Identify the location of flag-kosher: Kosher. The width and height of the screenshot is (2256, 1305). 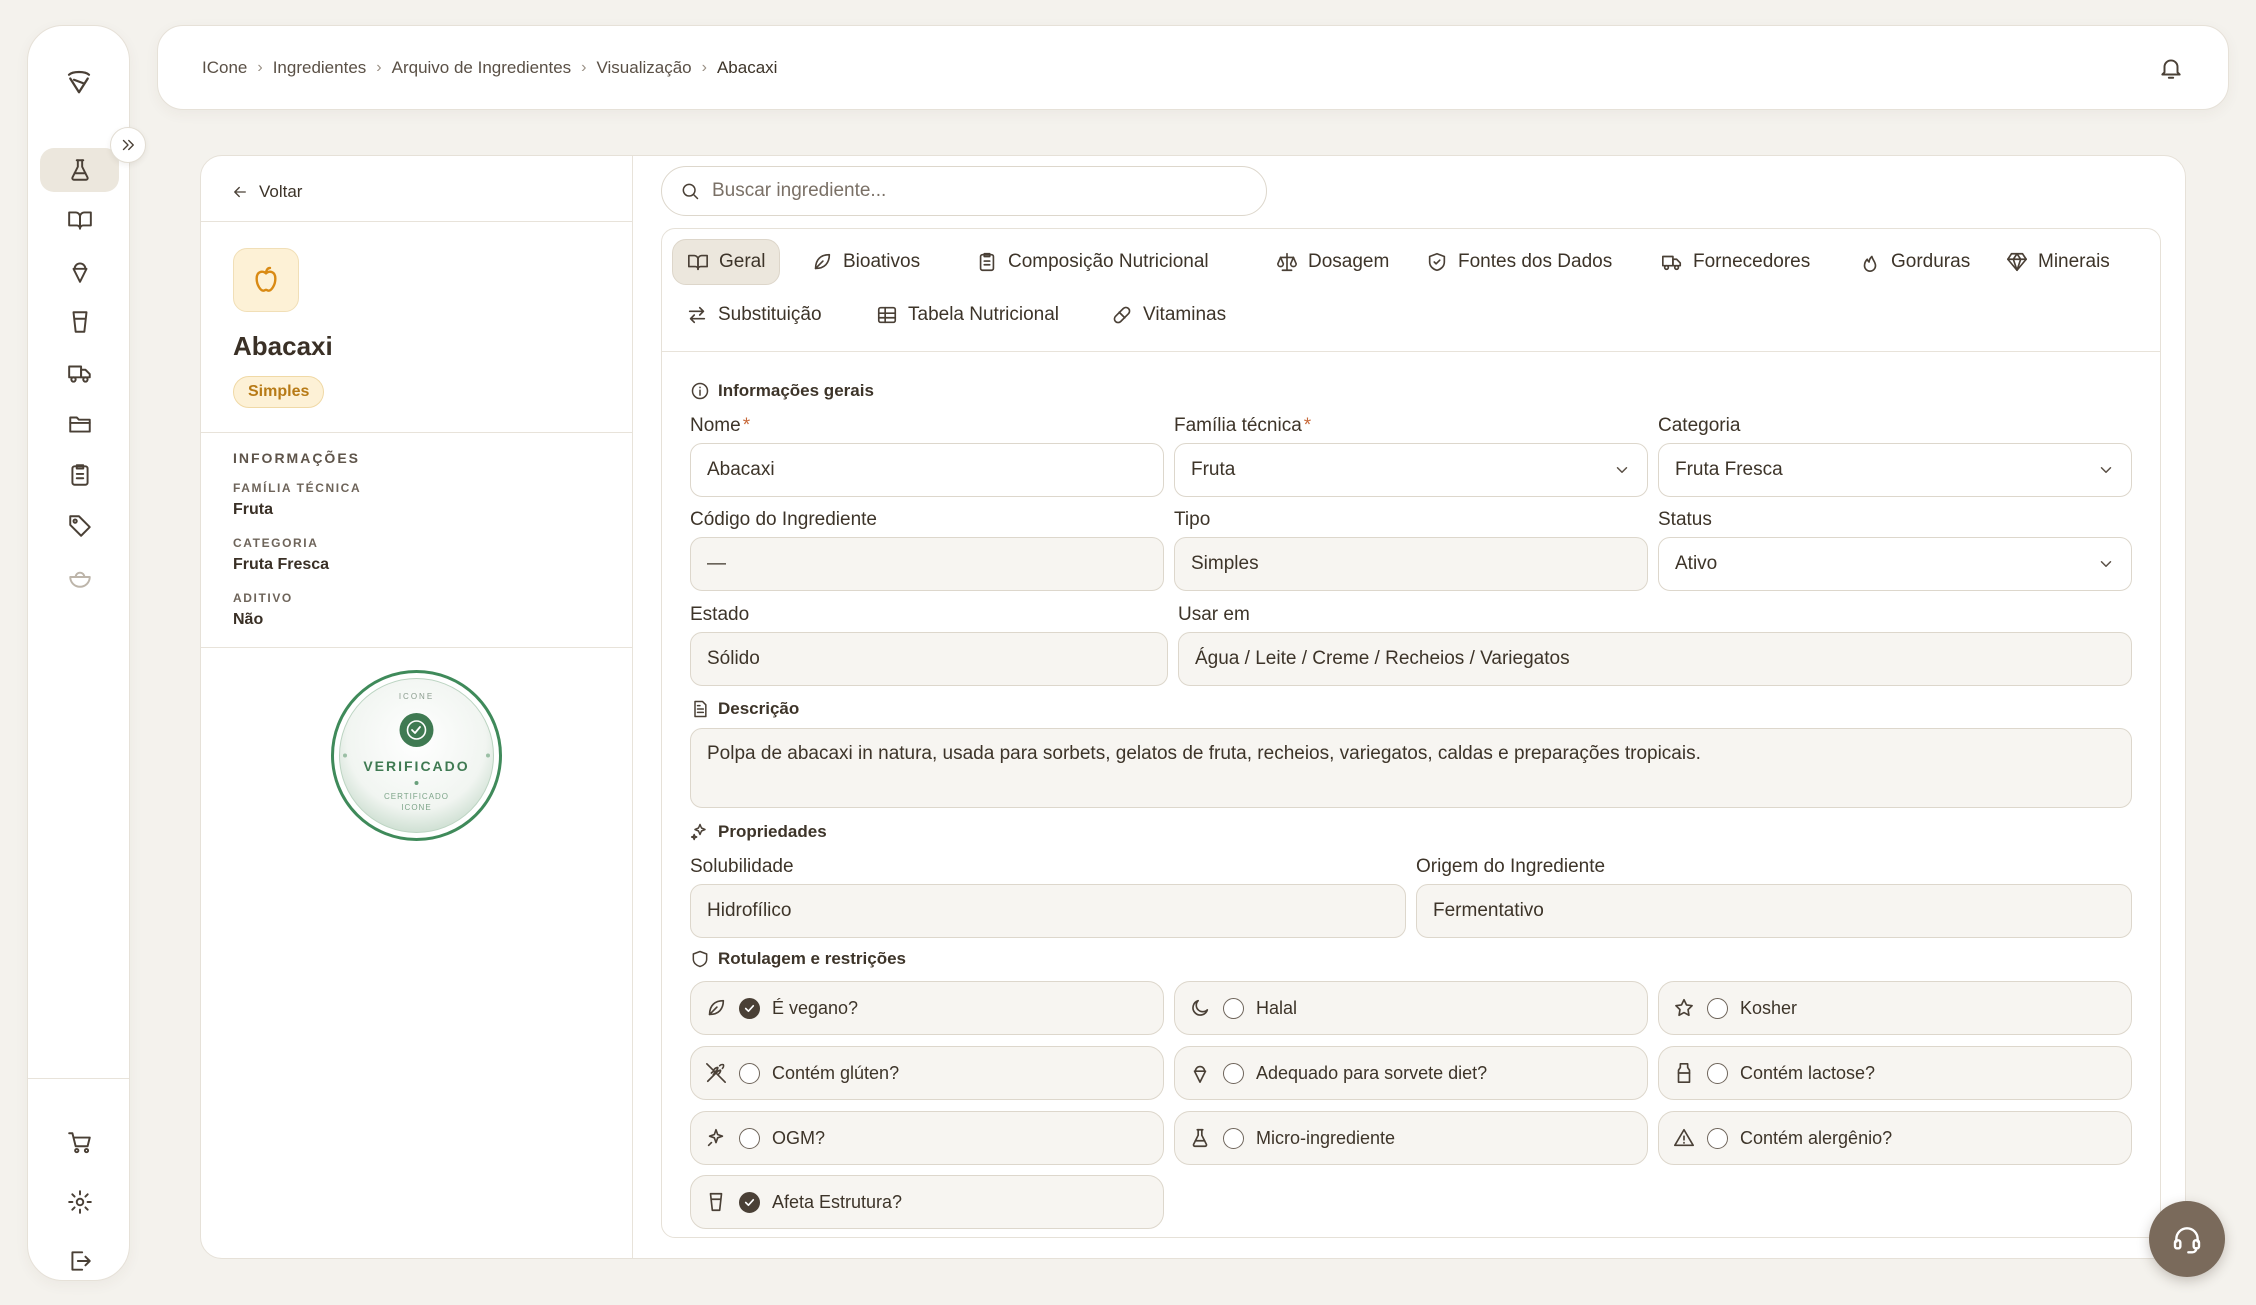
(1895, 1008).